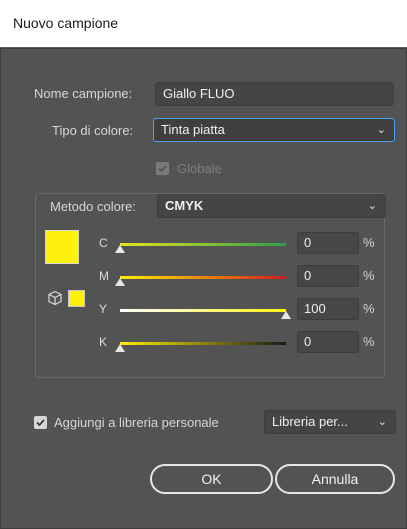 This screenshot has width=407, height=529. I want to click on color-type-select: Tinta piatta ⌄, so click(274, 130).